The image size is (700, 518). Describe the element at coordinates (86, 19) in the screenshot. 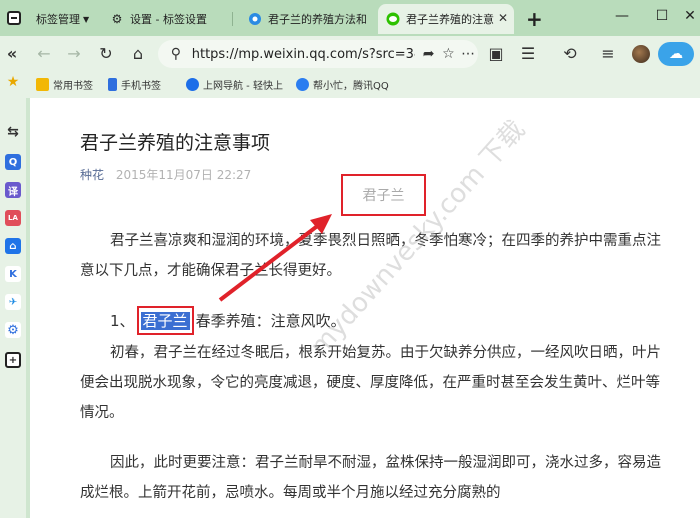

I see `chevron-down-icon: ▼` at that location.